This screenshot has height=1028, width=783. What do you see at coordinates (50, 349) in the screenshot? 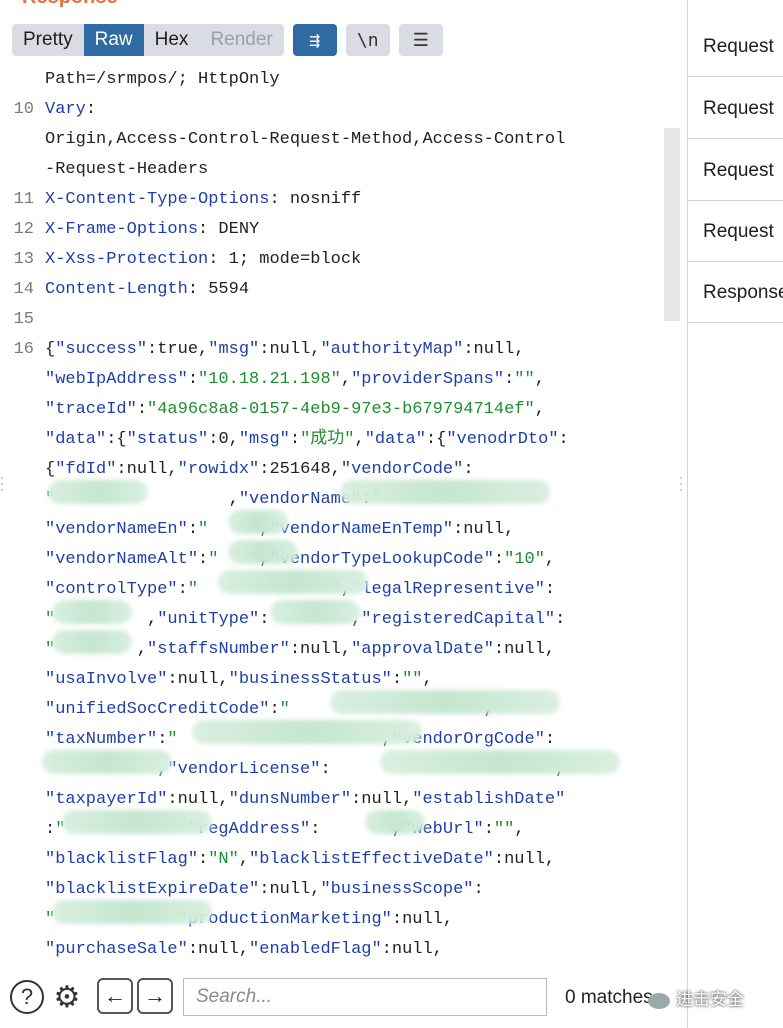
I see `json-punct: {` at bounding box center [50, 349].